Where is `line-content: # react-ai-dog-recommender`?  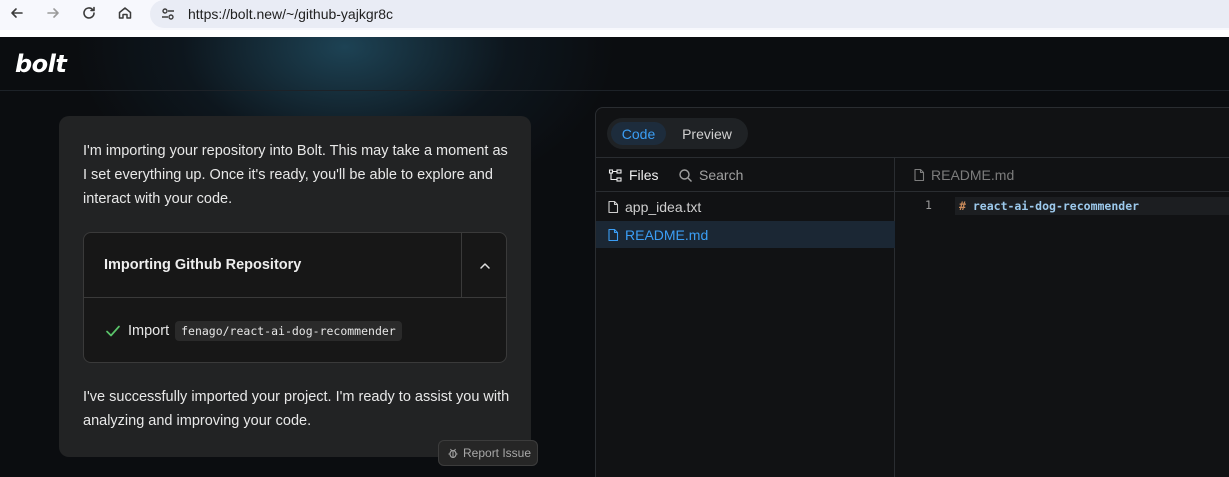 line-content: # react-ai-dog-recommender is located at coordinates (1049, 206).